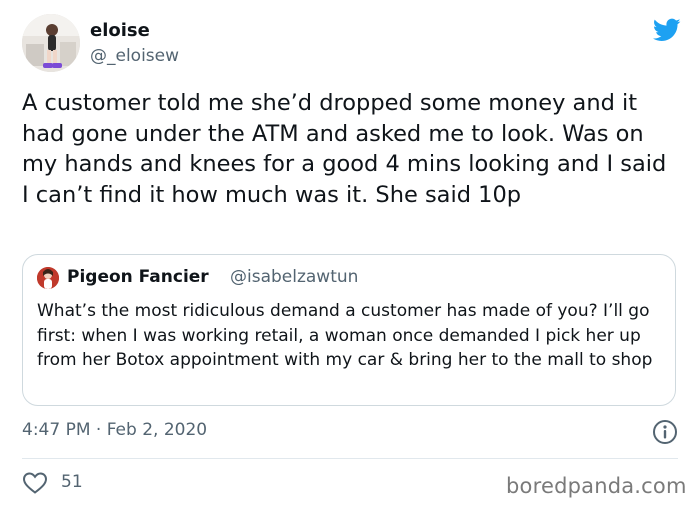 The width and height of the screenshot is (700, 510). Describe the element at coordinates (294, 277) in the screenshot. I see `quoted-author-handle: @isabelzawtun` at that location.